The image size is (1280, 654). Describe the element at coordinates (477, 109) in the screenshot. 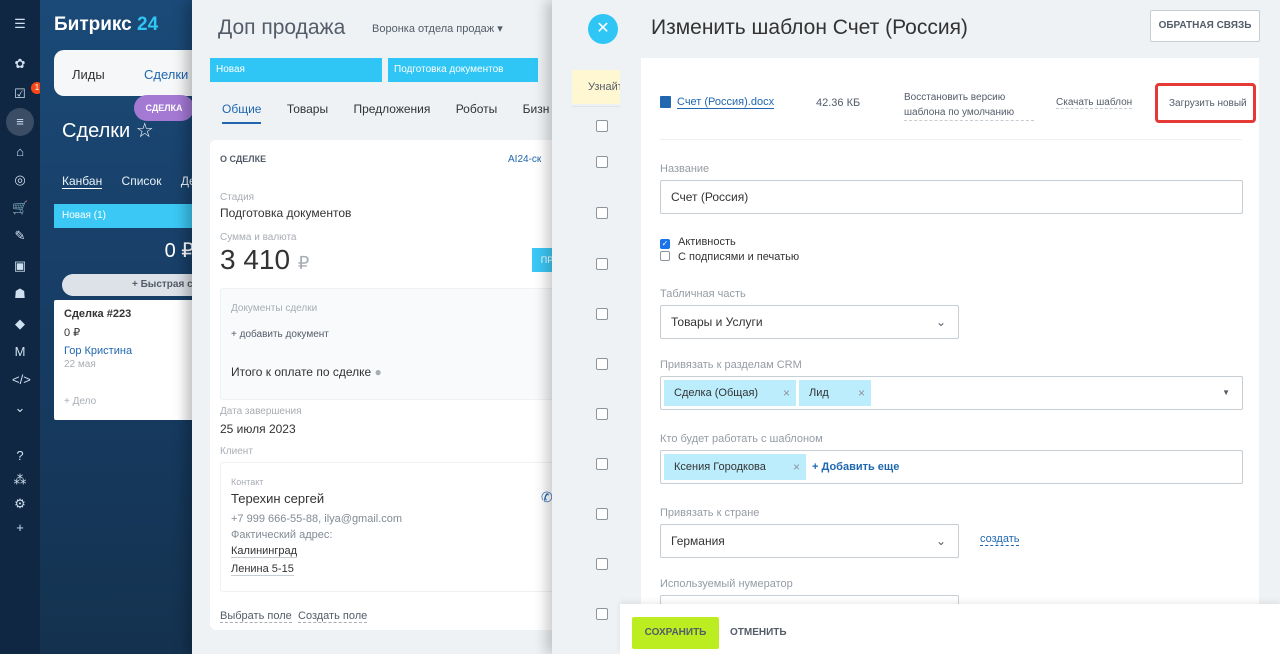

I see `tab-robots: Роботы` at that location.